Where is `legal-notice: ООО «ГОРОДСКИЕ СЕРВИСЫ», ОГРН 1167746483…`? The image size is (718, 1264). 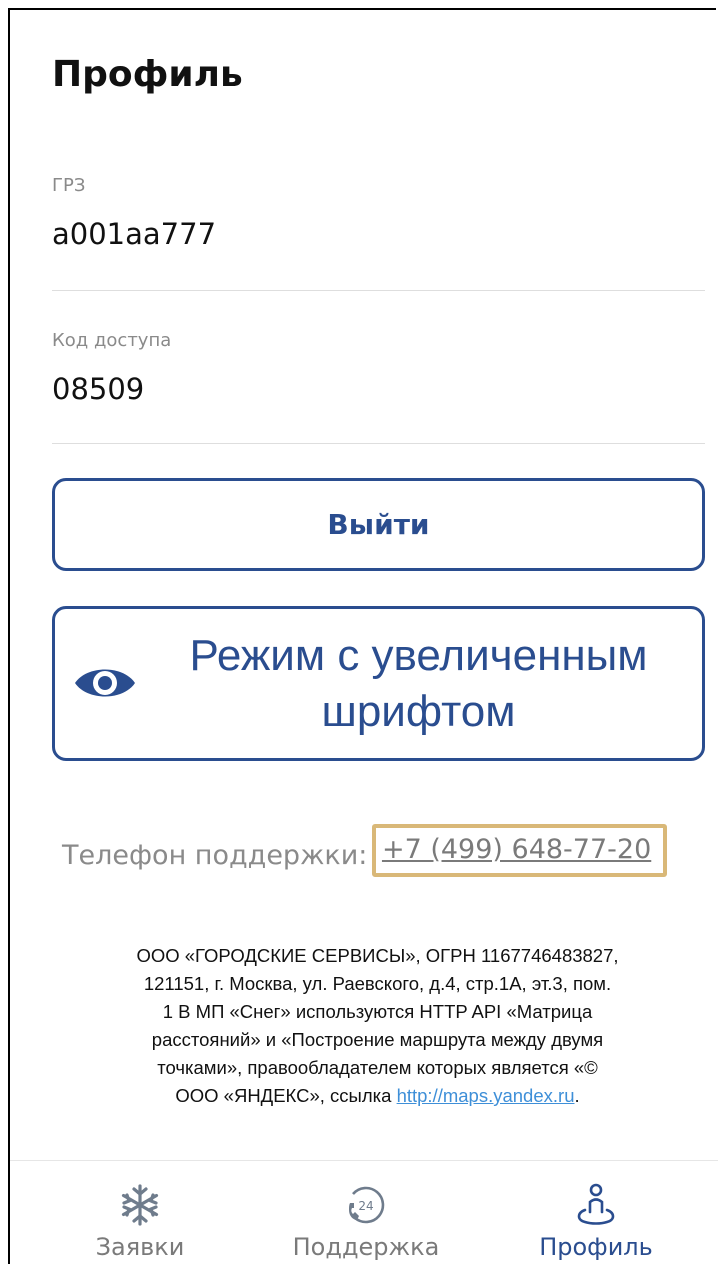
legal-notice: ООО «ГОРОДСКИЕ СЕРВИСЫ», ОГРН 1167746483… is located at coordinates (377, 1026).